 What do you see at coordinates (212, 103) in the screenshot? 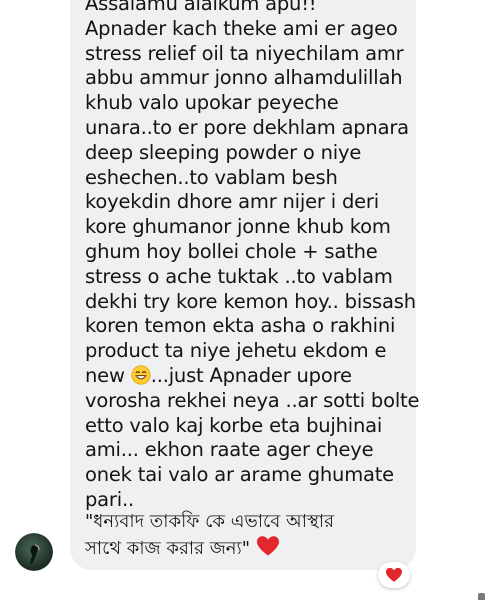
I see `message-line: khub valo upokar peyeche` at bounding box center [212, 103].